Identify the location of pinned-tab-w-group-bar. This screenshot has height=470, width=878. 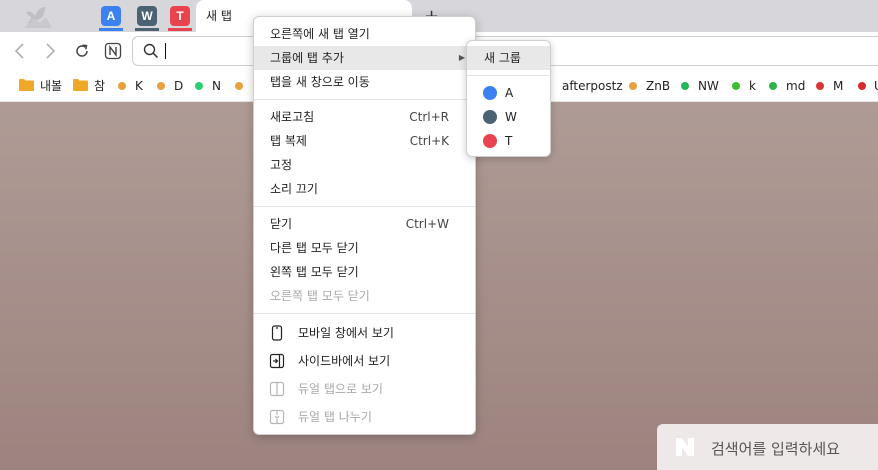
(147, 29).